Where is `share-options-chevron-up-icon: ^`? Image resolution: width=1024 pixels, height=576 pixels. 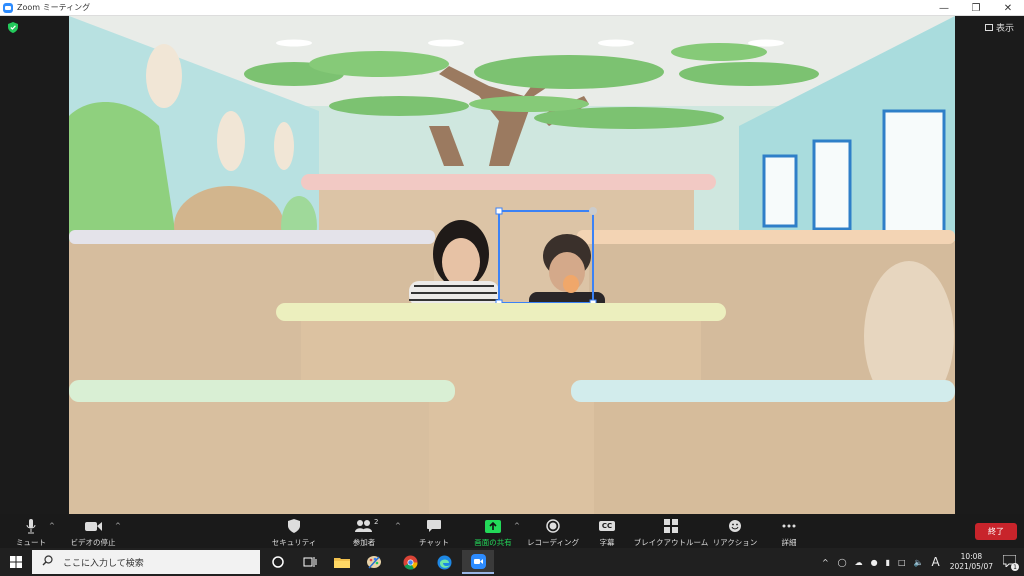 share-options-chevron-up-icon: ^ is located at coordinates (517, 526).